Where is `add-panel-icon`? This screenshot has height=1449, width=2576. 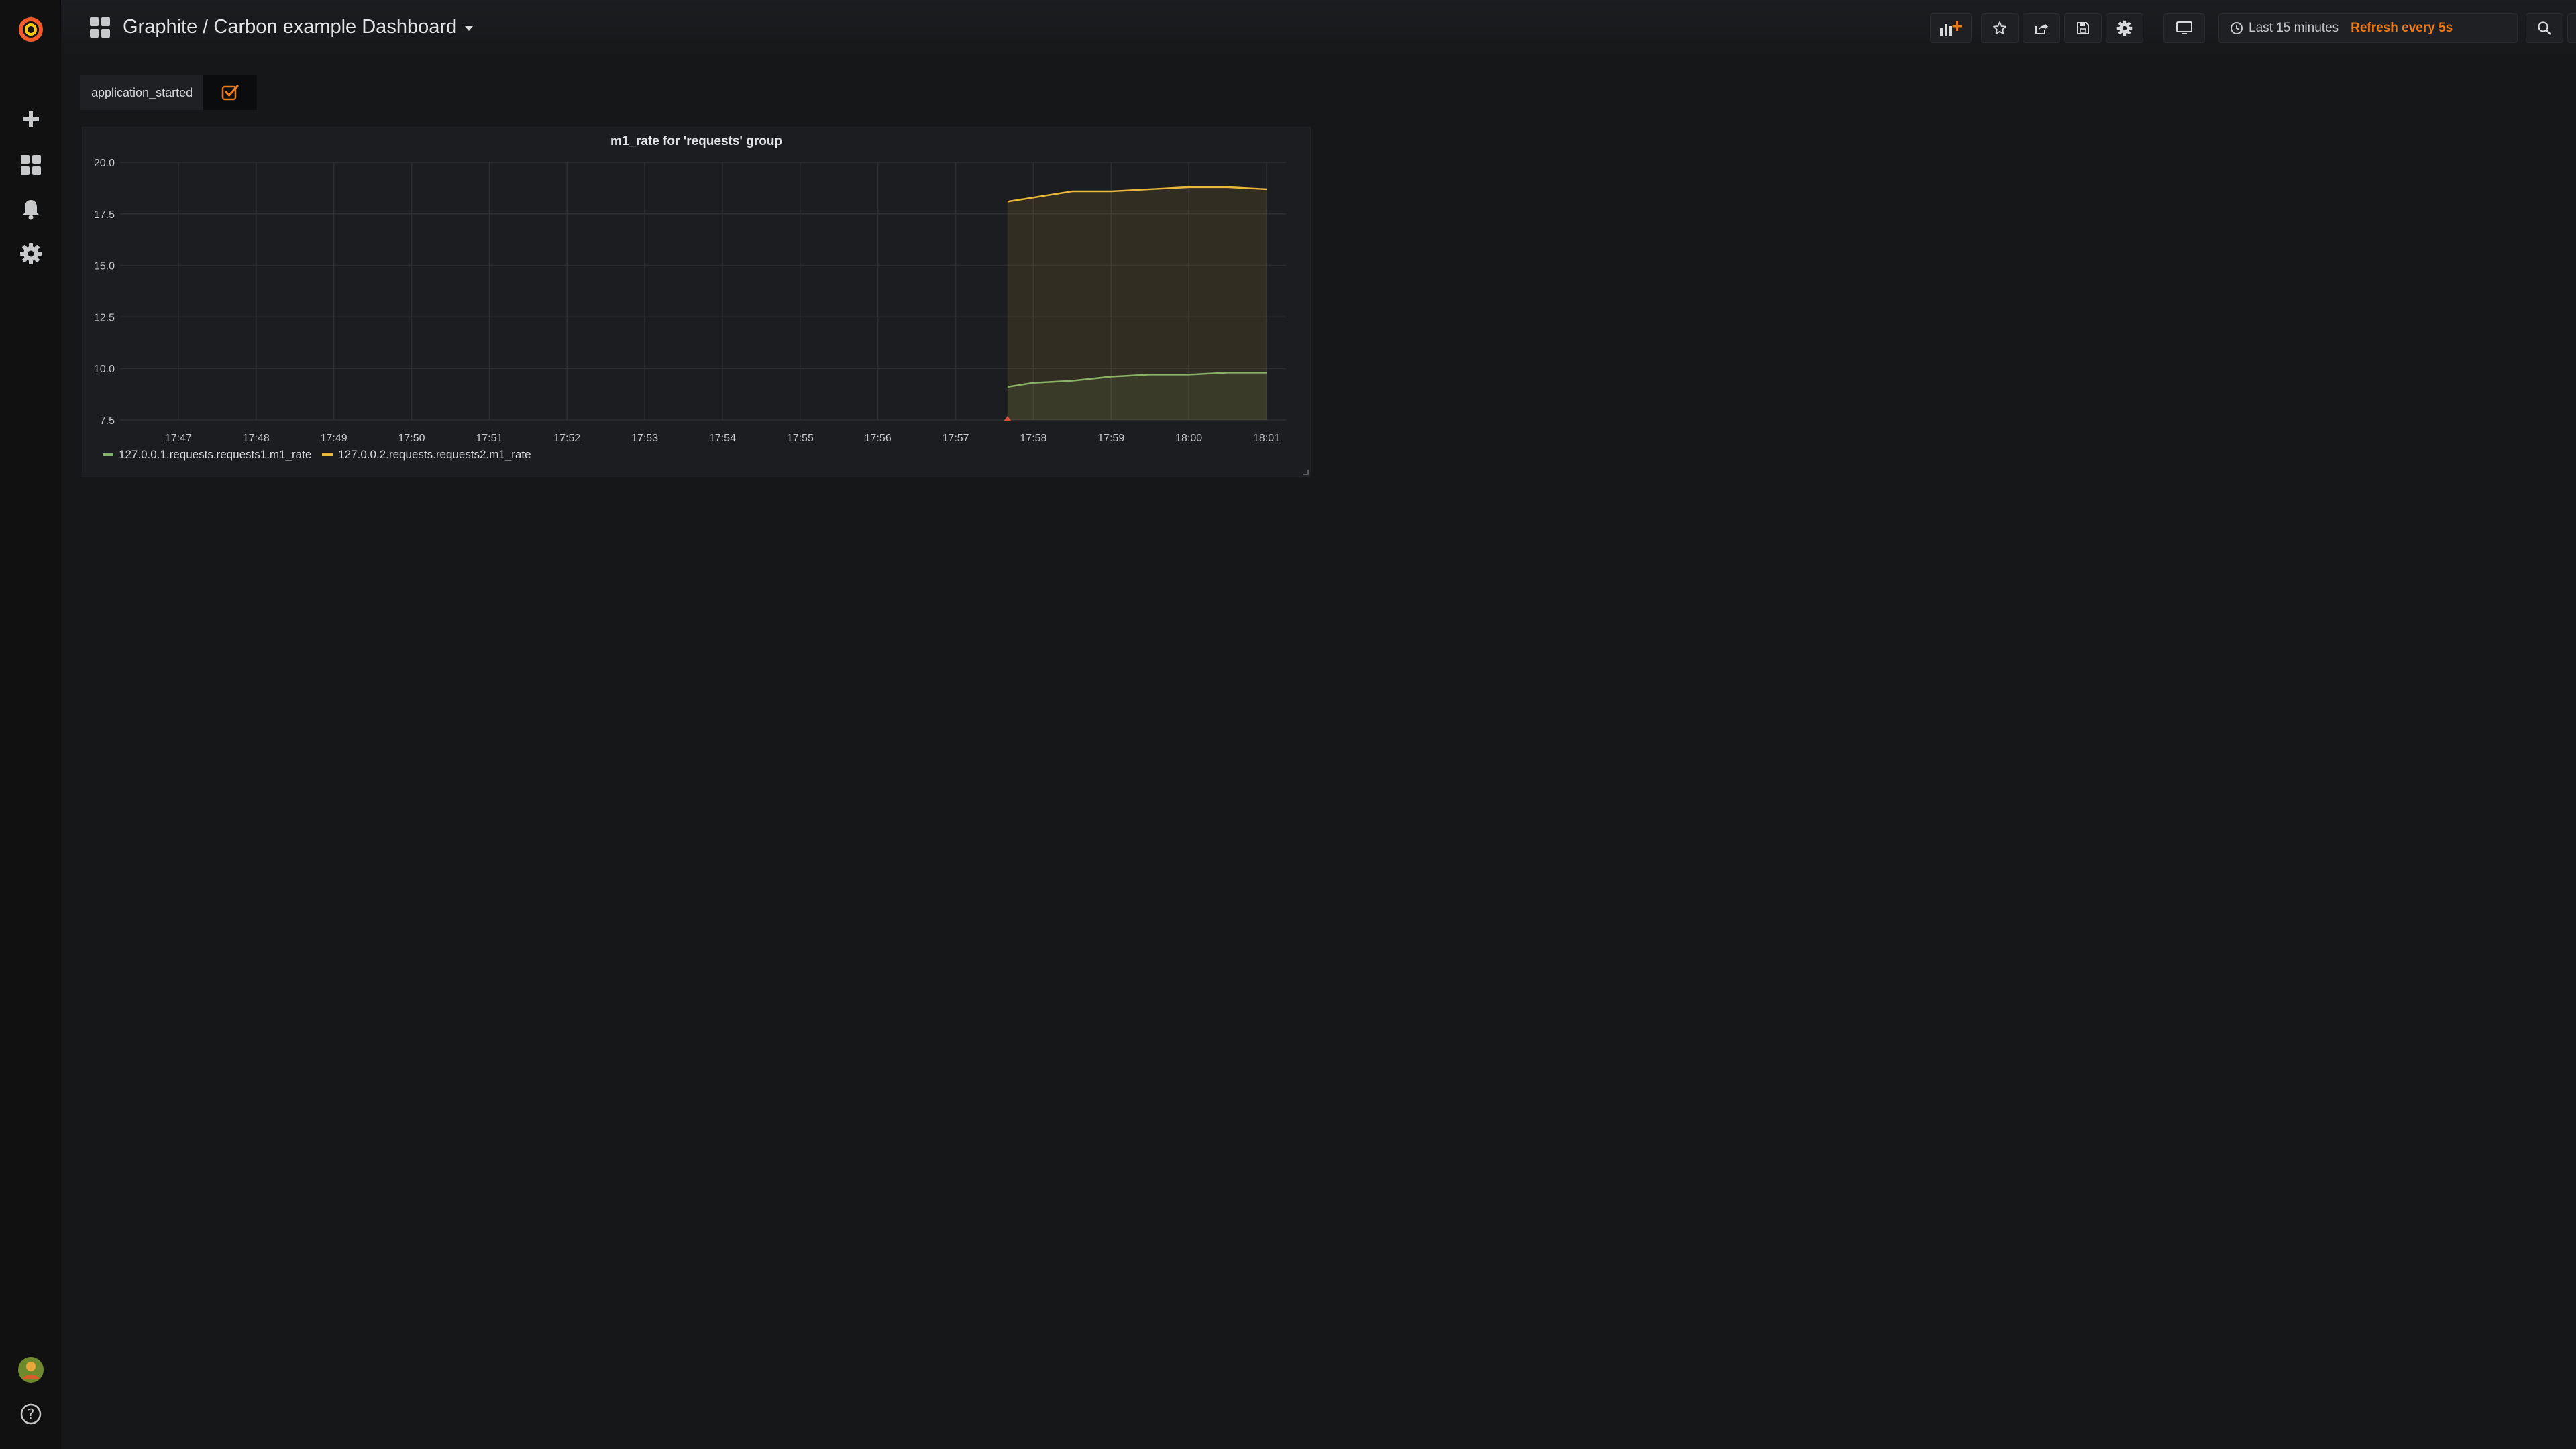 add-panel-icon is located at coordinates (1951, 28).